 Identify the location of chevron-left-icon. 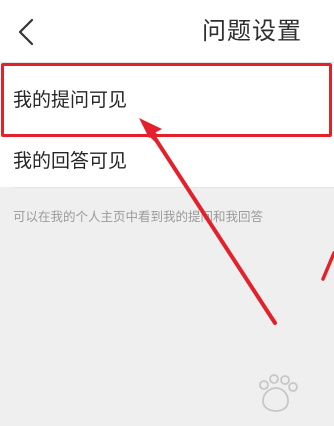
(26, 32).